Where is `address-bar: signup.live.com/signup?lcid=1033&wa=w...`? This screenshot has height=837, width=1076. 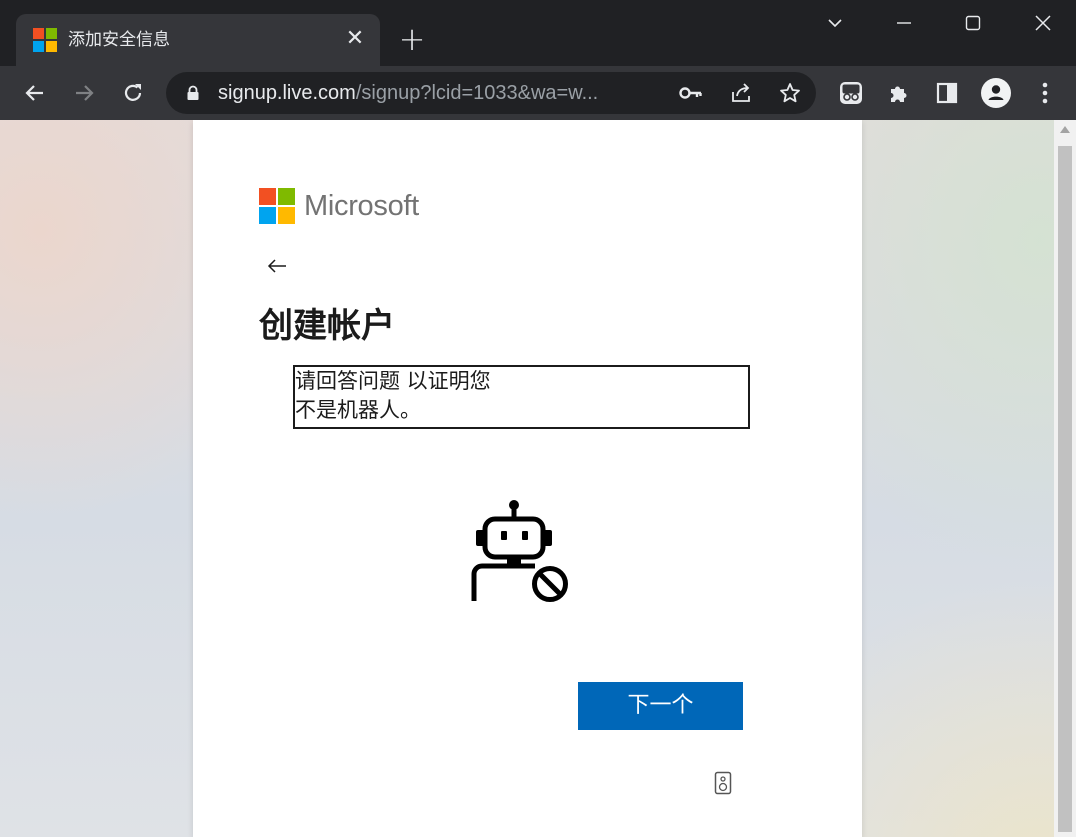 address-bar: signup.live.com/signup?lcid=1033&wa=w... is located at coordinates (491, 93).